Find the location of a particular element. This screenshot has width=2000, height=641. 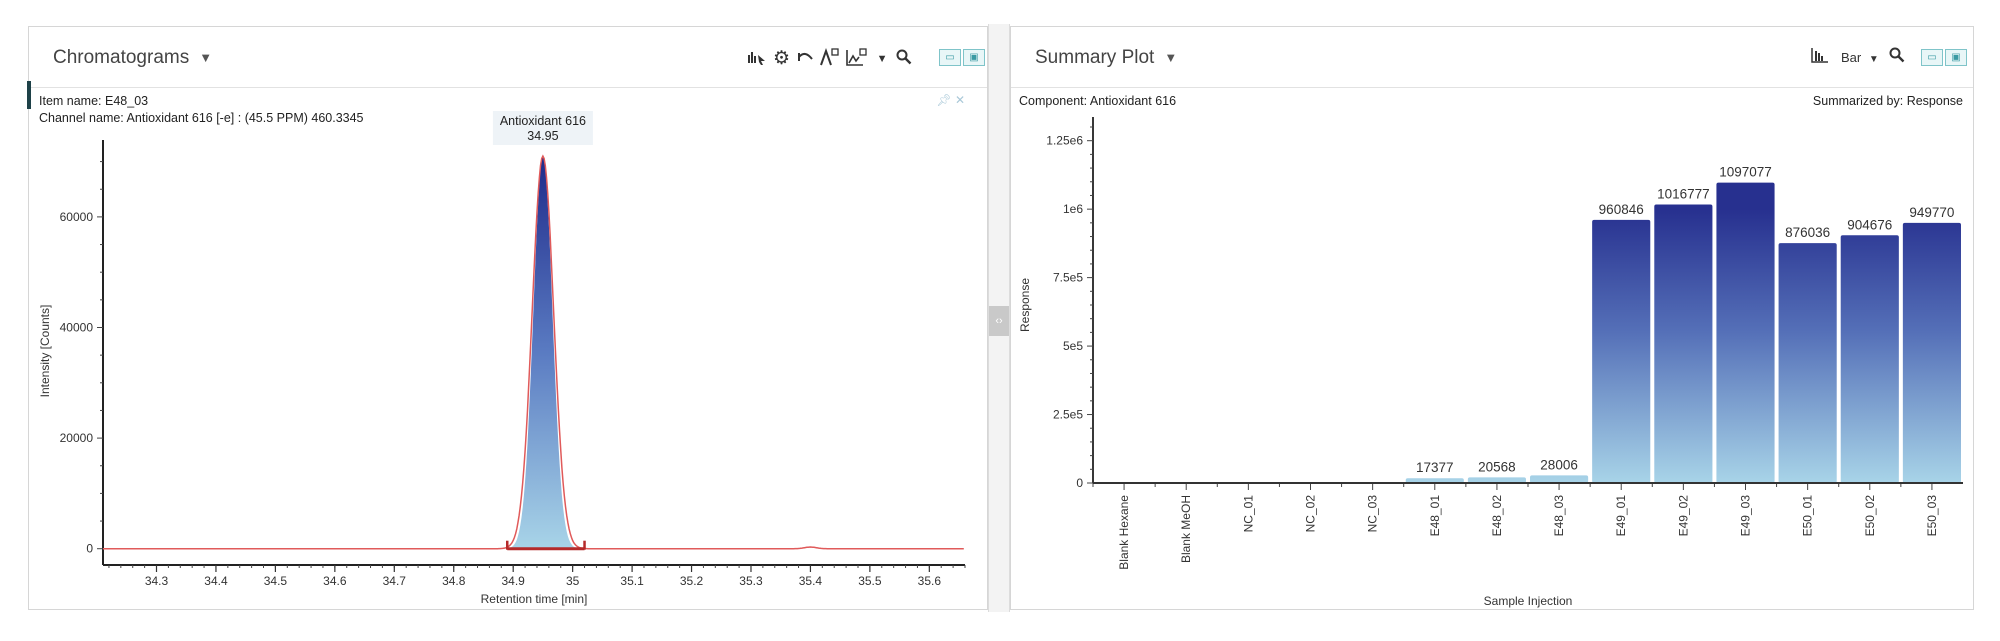

bar-data-label: 17377 is located at coordinates (1435, 467).